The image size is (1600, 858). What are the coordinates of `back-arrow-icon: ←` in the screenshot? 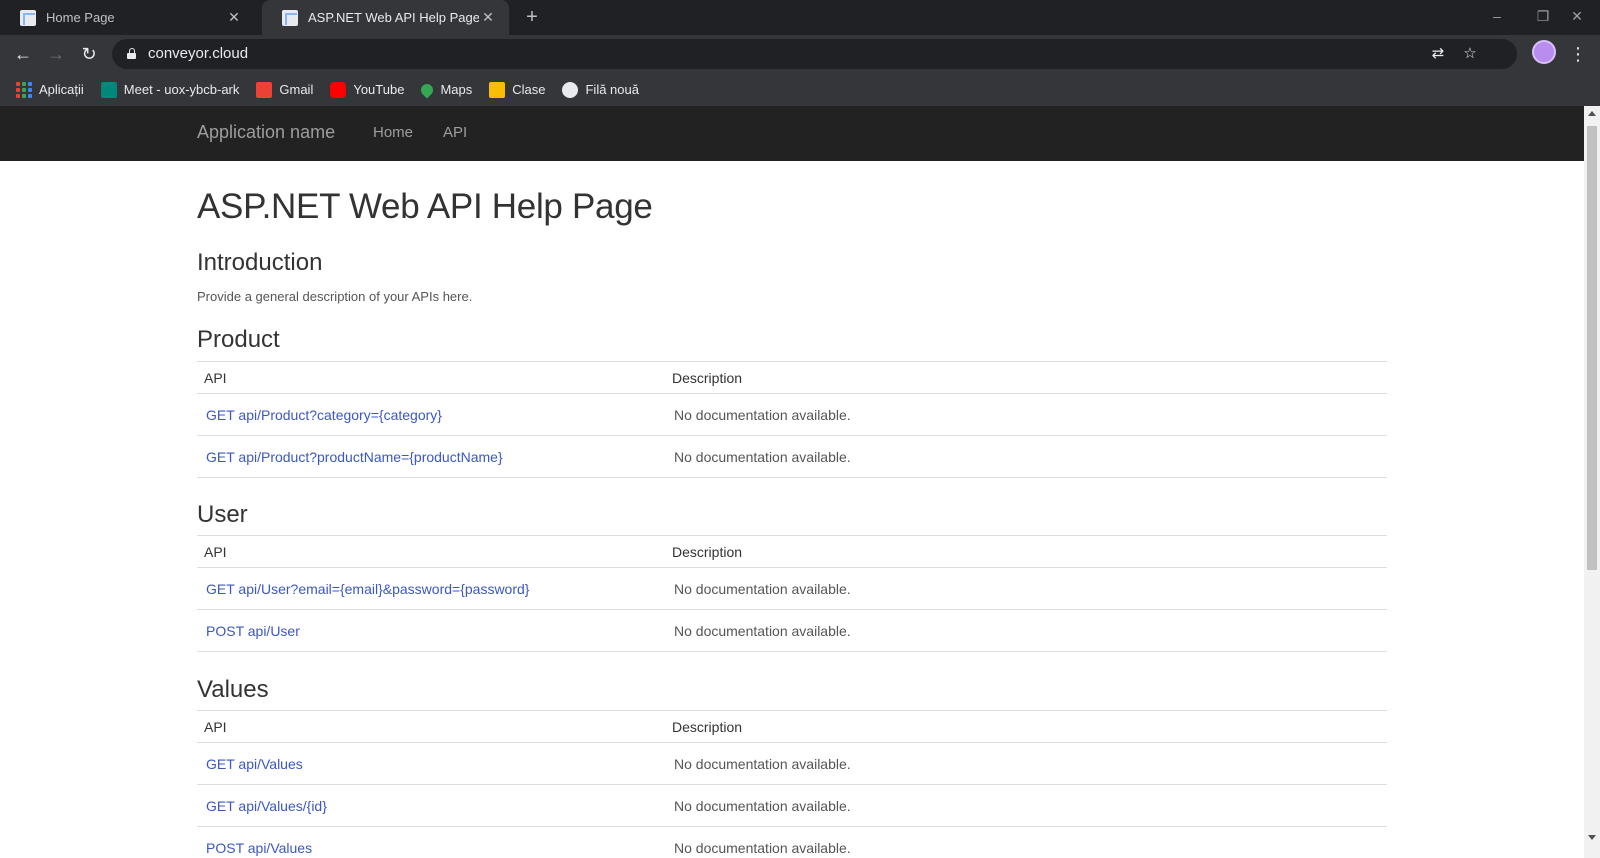 It's located at (23, 54).